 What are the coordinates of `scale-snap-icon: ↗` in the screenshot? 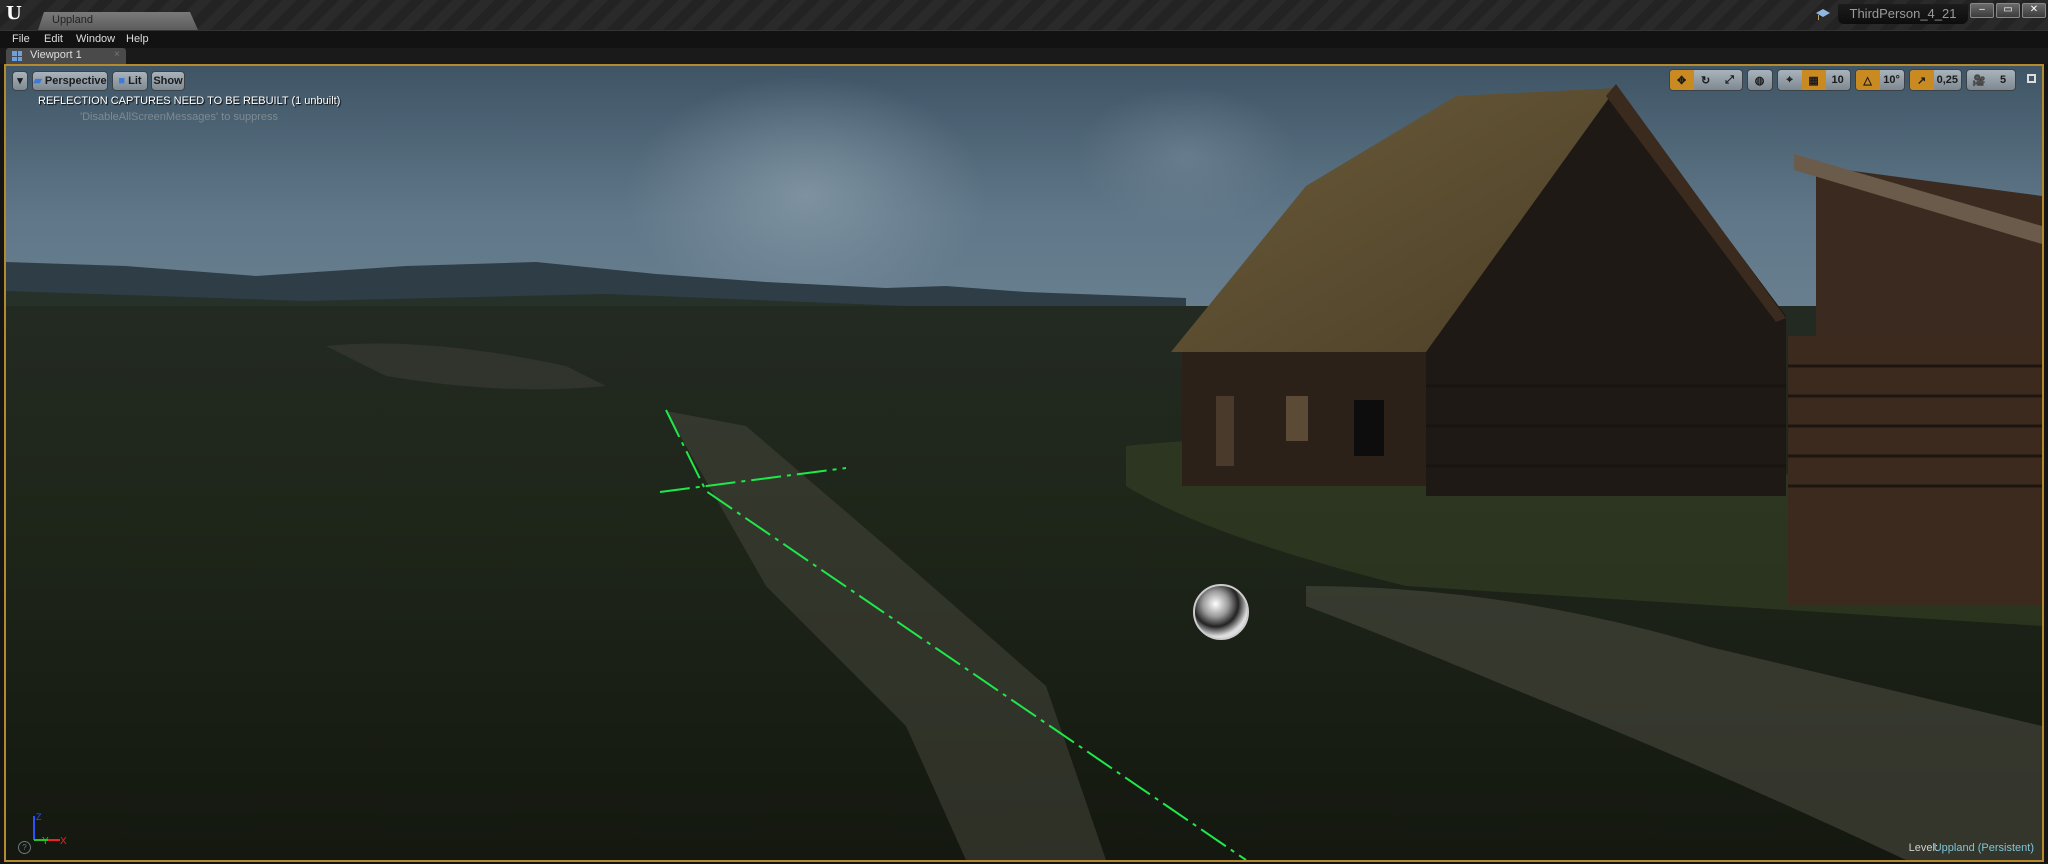 It's located at (1921, 80).